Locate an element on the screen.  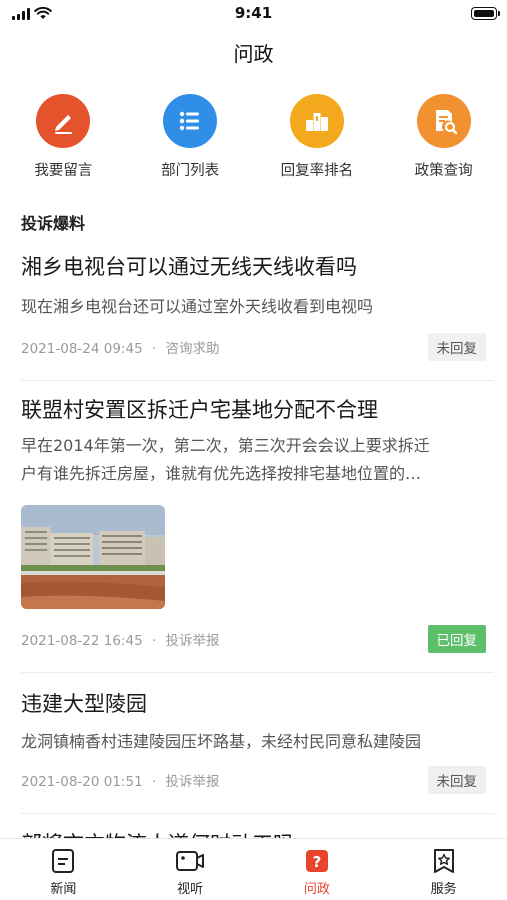
news-category: 咨询求助 is located at coordinates (192, 349).